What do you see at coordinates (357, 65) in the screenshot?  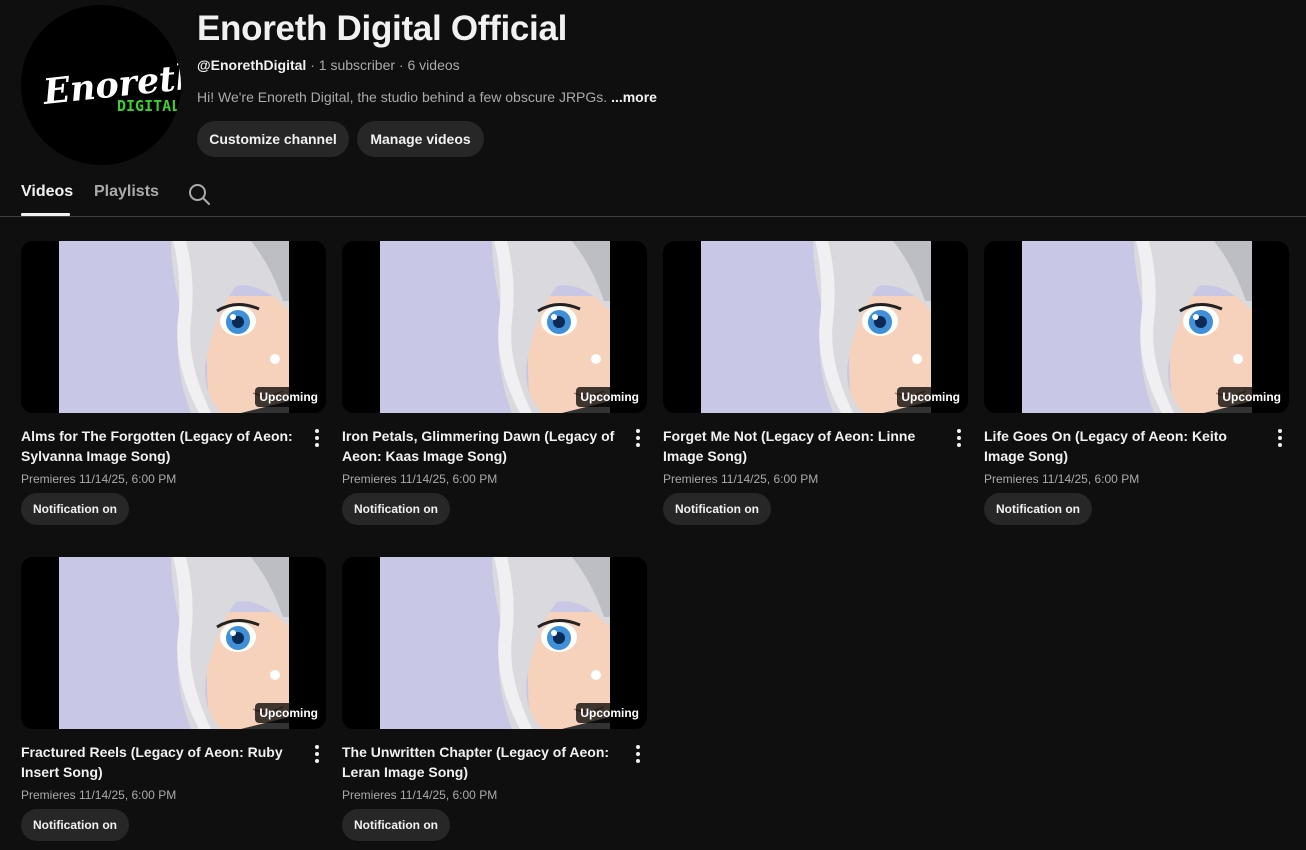 I see `subscriber-count: 1 subscriber` at bounding box center [357, 65].